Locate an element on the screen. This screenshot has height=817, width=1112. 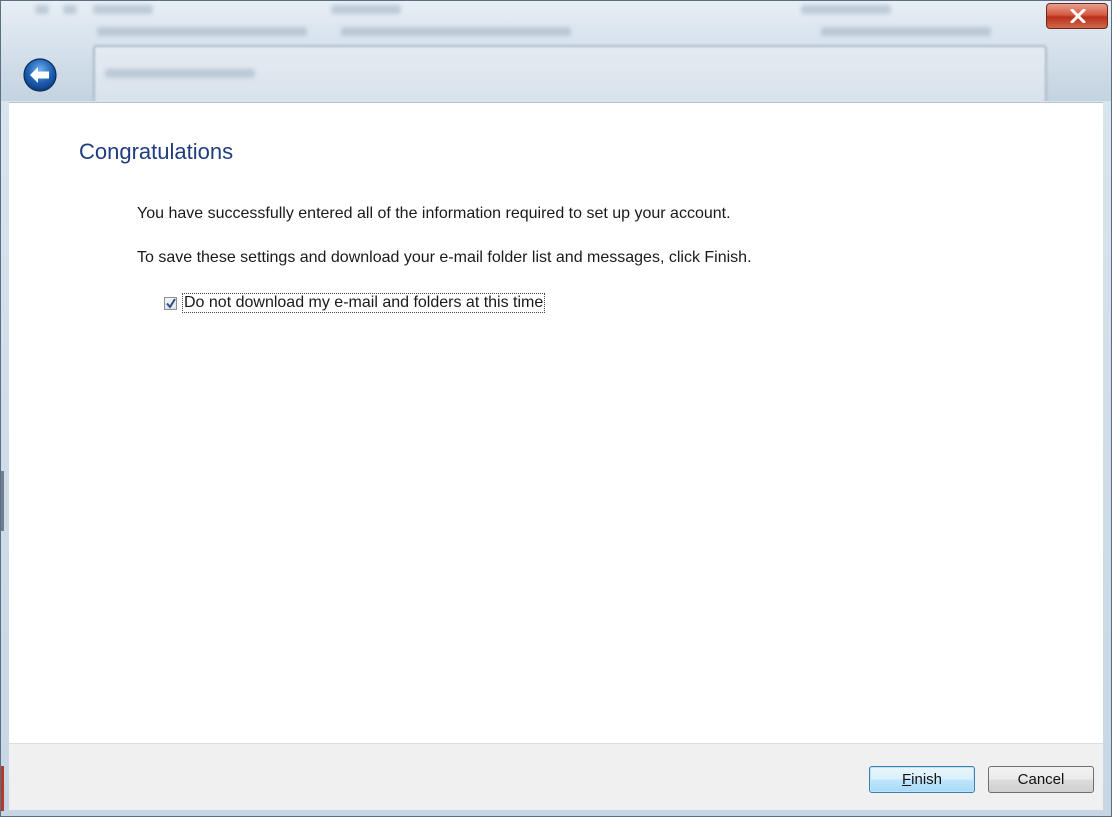
close-icon is located at coordinates (1078, 16).